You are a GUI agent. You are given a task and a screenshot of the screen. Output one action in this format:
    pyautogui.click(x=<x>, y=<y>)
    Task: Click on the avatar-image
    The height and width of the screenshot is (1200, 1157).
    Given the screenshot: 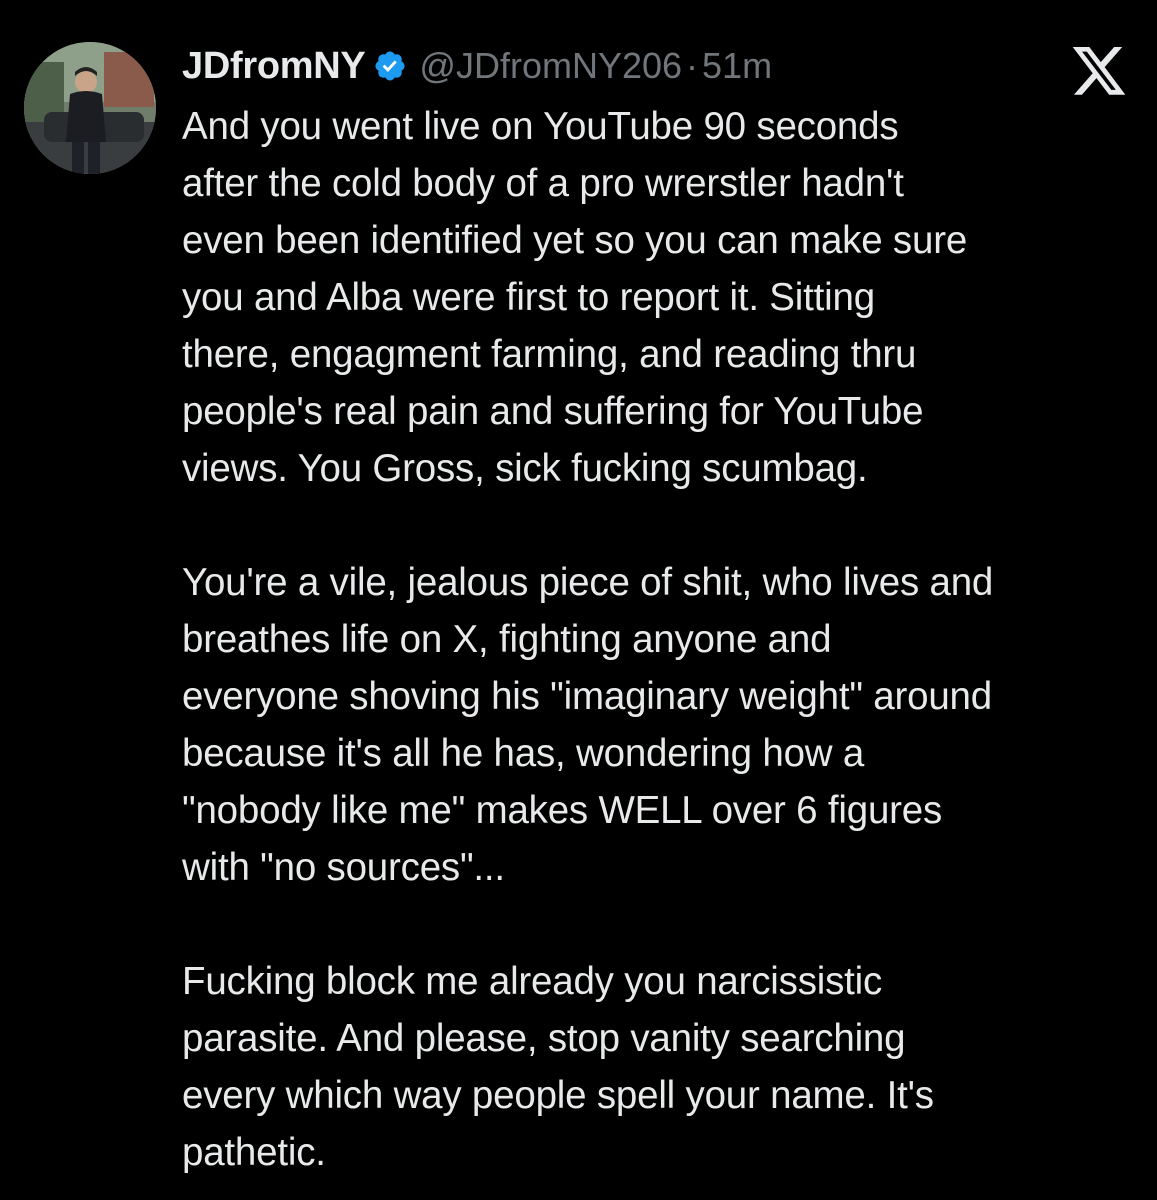 What is the action you would take?
    pyautogui.click(x=90, y=108)
    